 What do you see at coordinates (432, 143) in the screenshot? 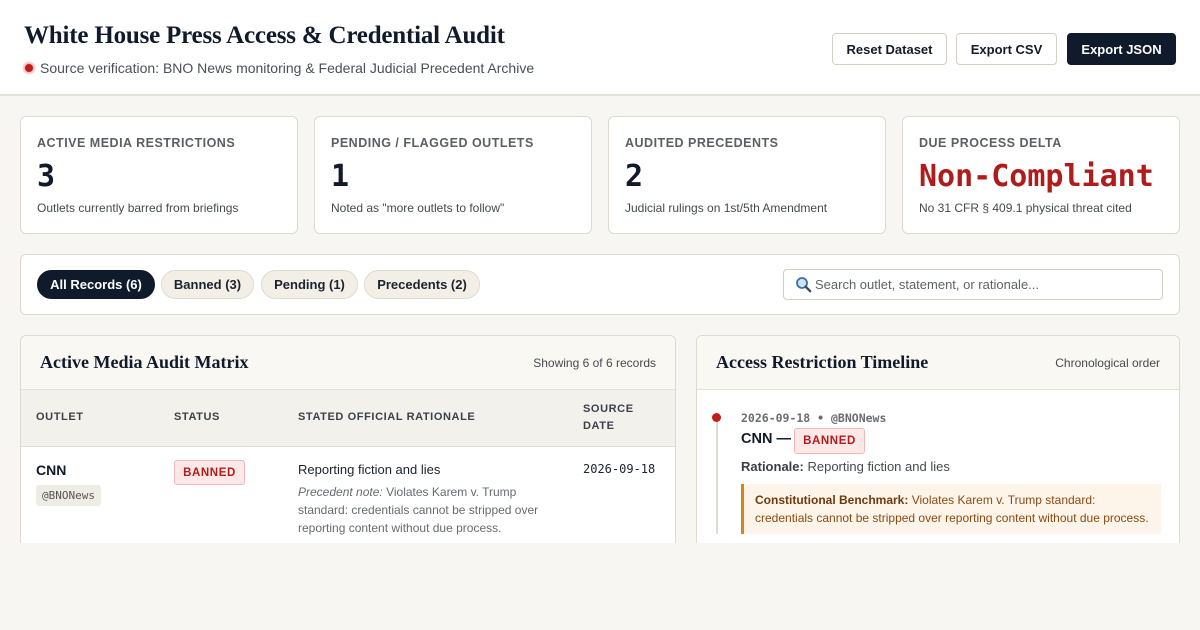
I see `stat-label: PENDING / FLAGGED OUTLETS` at bounding box center [432, 143].